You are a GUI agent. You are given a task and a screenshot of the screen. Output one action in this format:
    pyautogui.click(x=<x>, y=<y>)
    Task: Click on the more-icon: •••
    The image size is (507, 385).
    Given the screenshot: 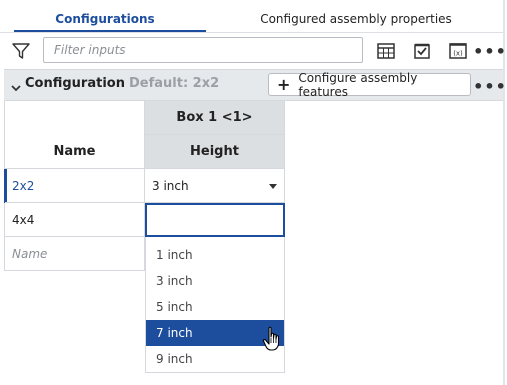 What is the action you would take?
    pyautogui.click(x=489, y=51)
    